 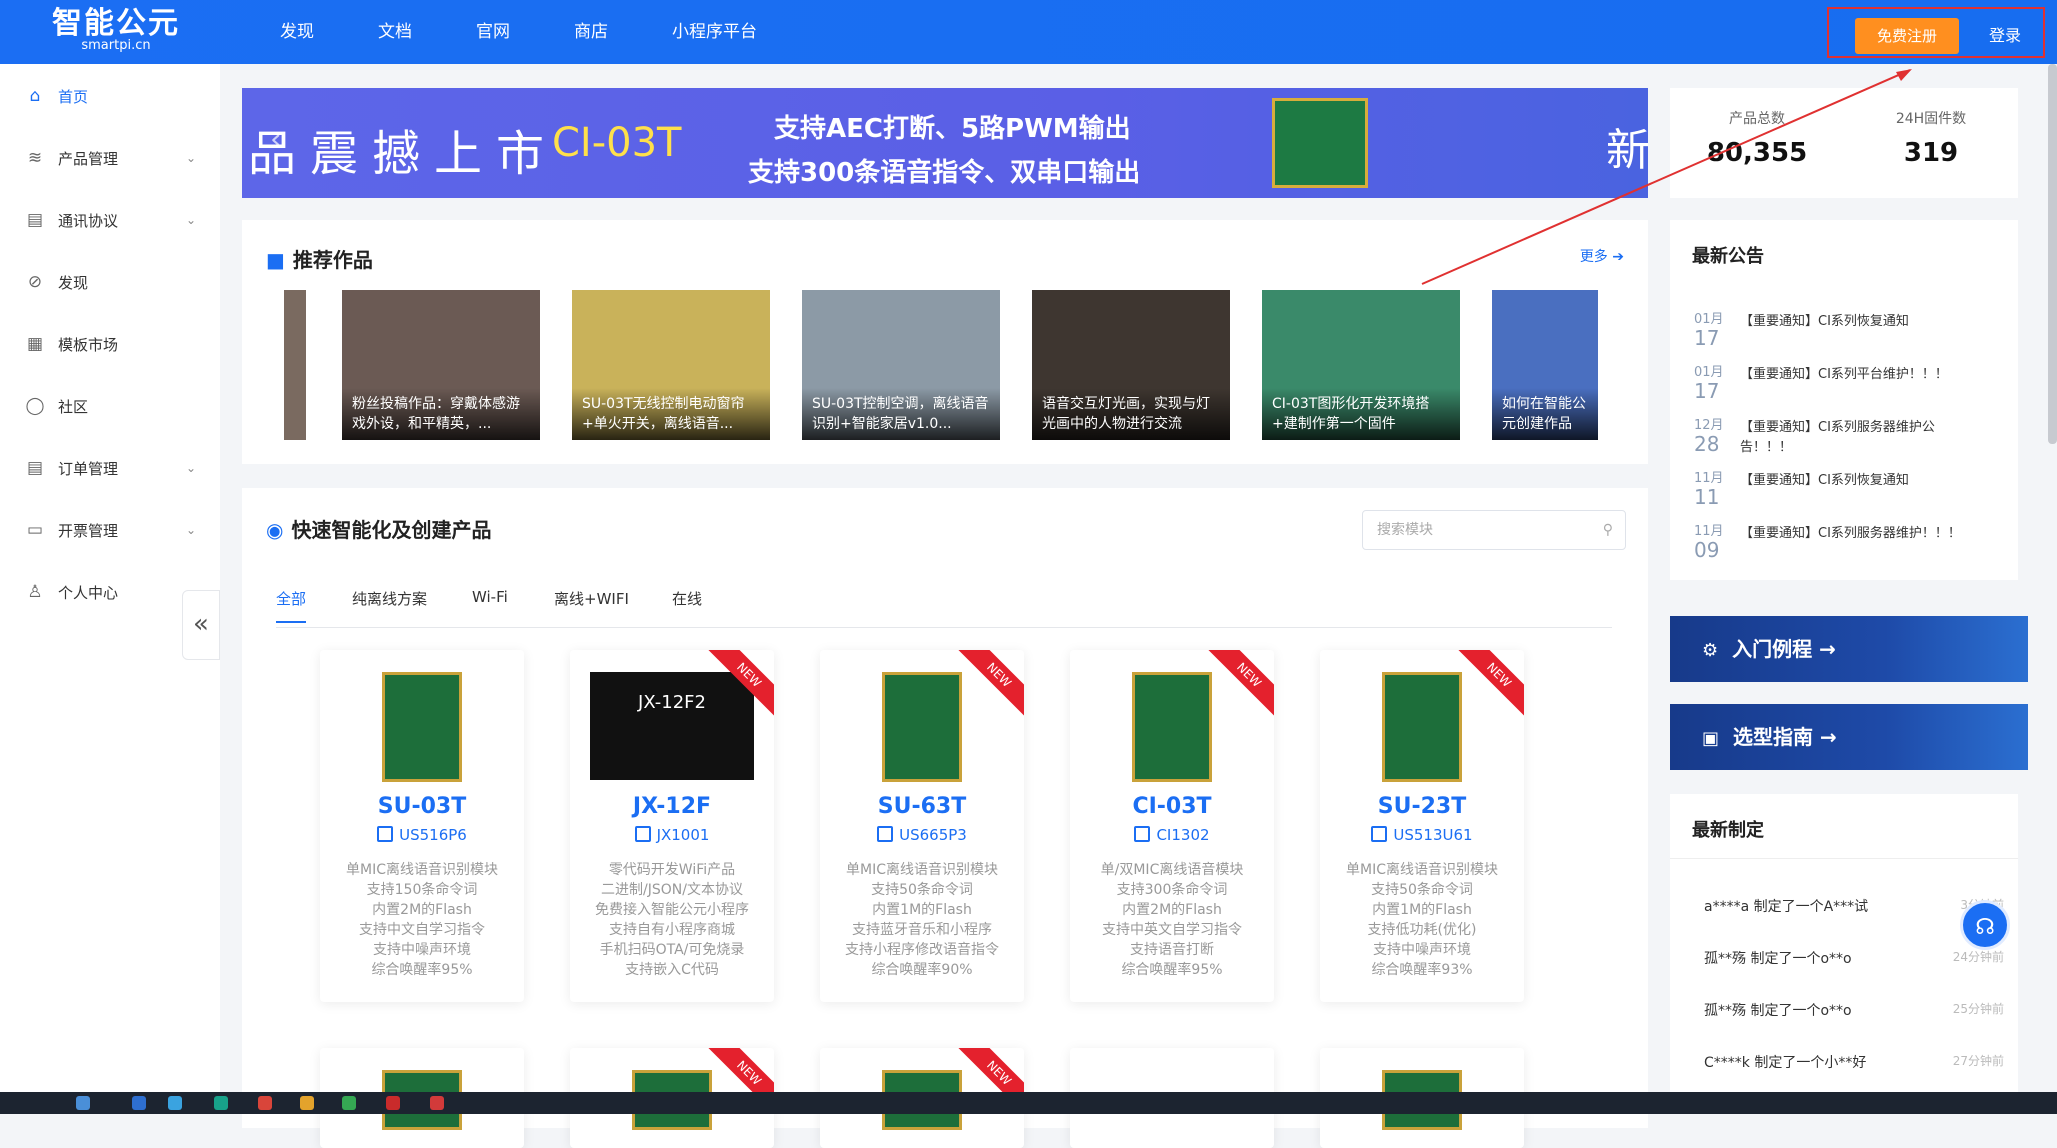 I want to click on latest-item: 孤**殇 制定了一个o**o 25分钟前, so click(x=1854, y=1010).